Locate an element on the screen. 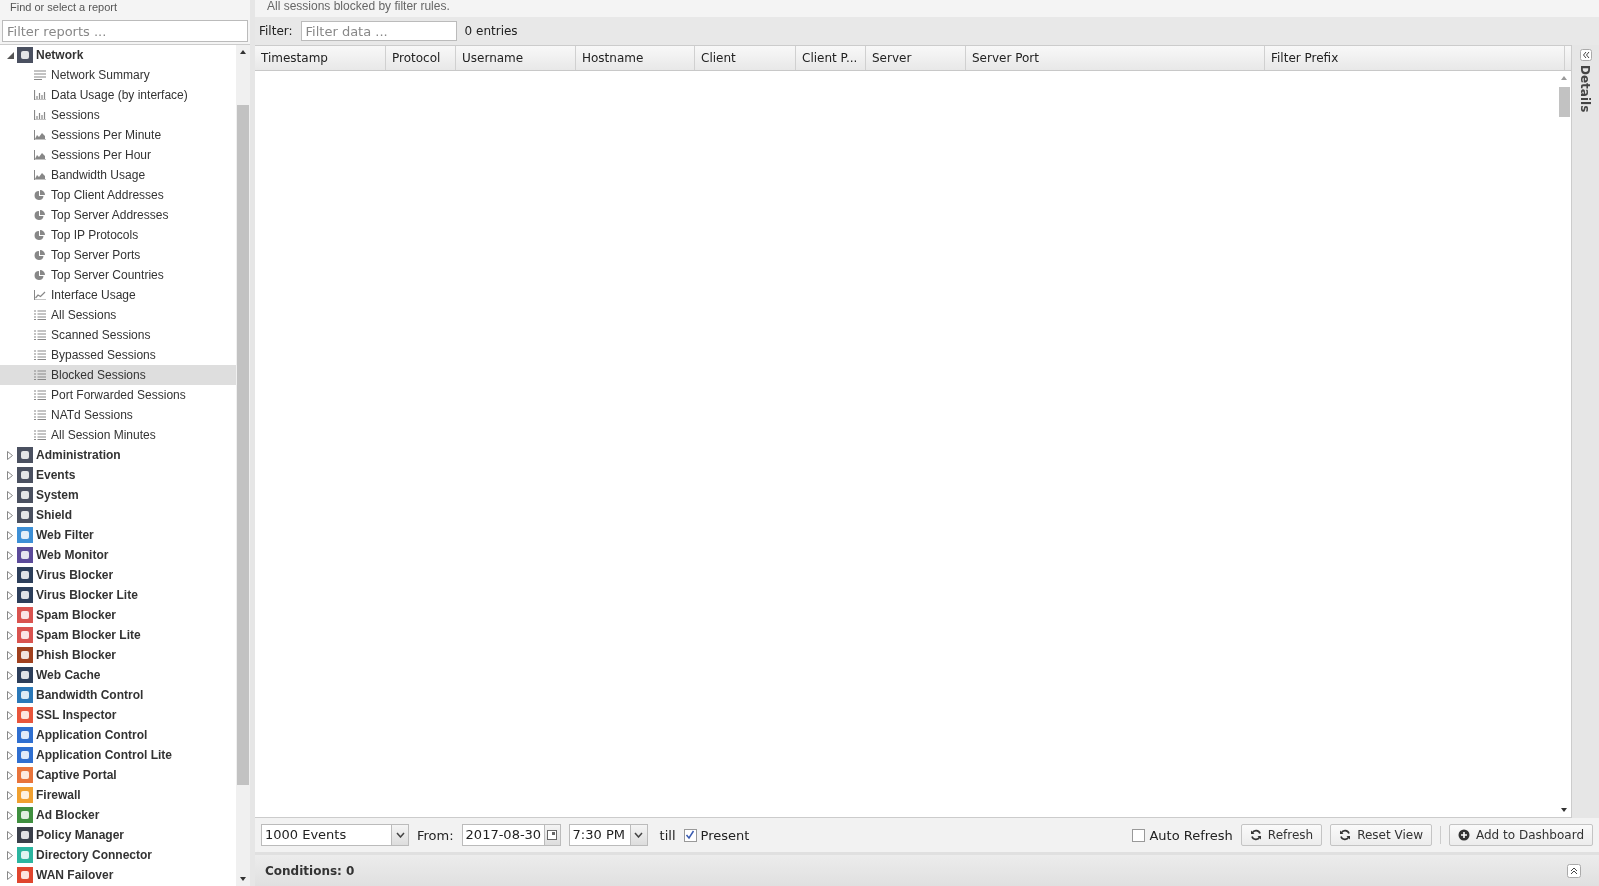 The width and height of the screenshot is (1599, 886). report-item: Interface Usage is located at coordinates (118, 295).